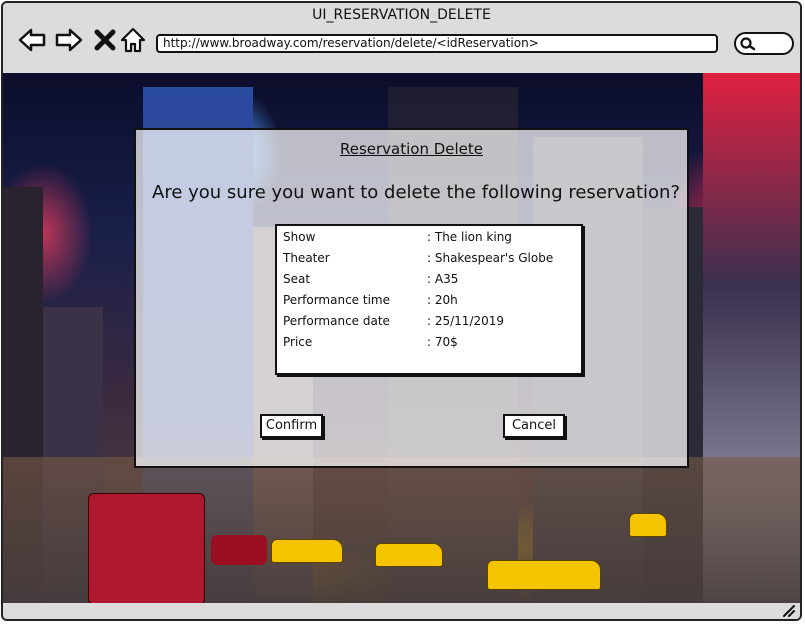 Image resolution: width=805 pixels, height=624 pixels. Describe the element at coordinates (69, 40) in the screenshot. I see `forward-arrow-icon` at that location.